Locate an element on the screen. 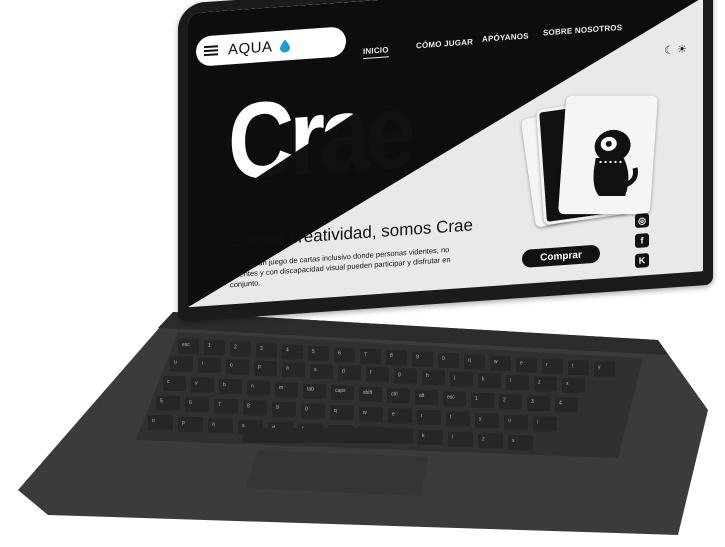 The image size is (725, 547). key-label: g is located at coordinates (399, 375).